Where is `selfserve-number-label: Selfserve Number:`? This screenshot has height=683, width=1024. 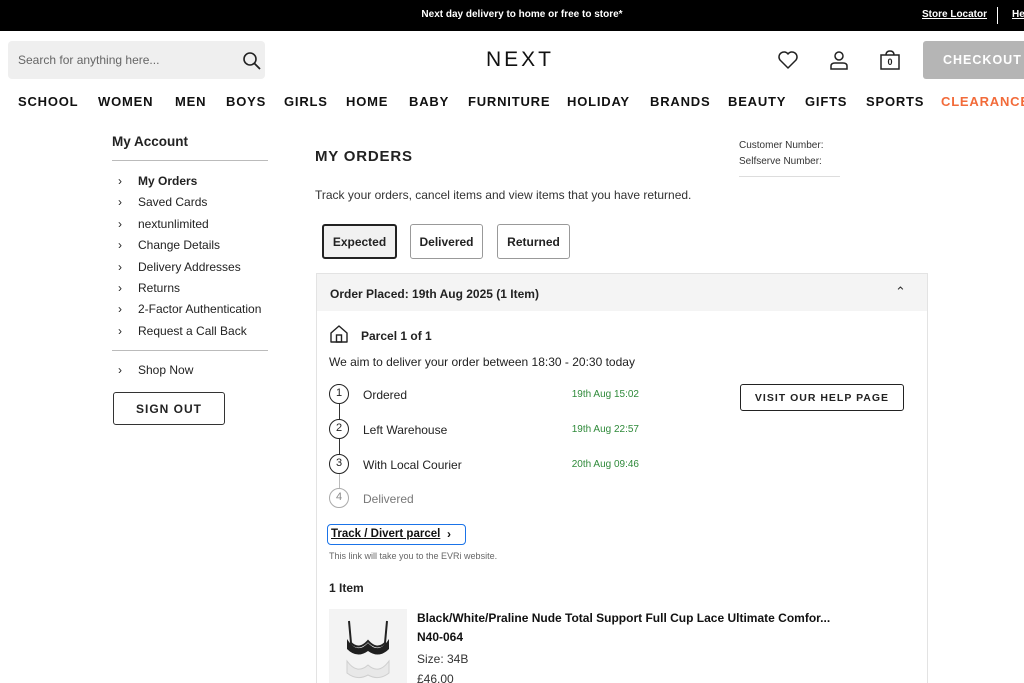 selfserve-number-label: Selfserve Number: is located at coordinates (780, 161).